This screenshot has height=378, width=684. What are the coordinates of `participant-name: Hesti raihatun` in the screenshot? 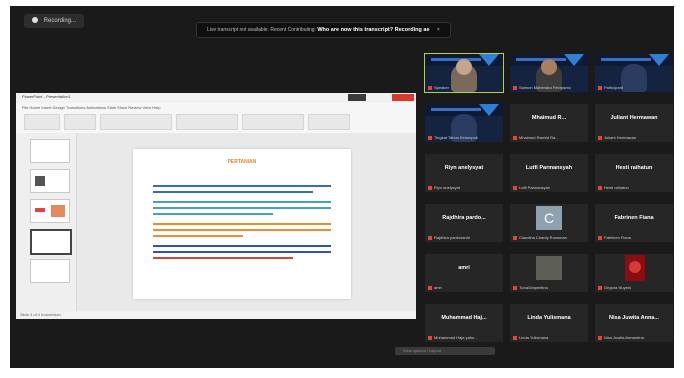 It's located at (634, 168).